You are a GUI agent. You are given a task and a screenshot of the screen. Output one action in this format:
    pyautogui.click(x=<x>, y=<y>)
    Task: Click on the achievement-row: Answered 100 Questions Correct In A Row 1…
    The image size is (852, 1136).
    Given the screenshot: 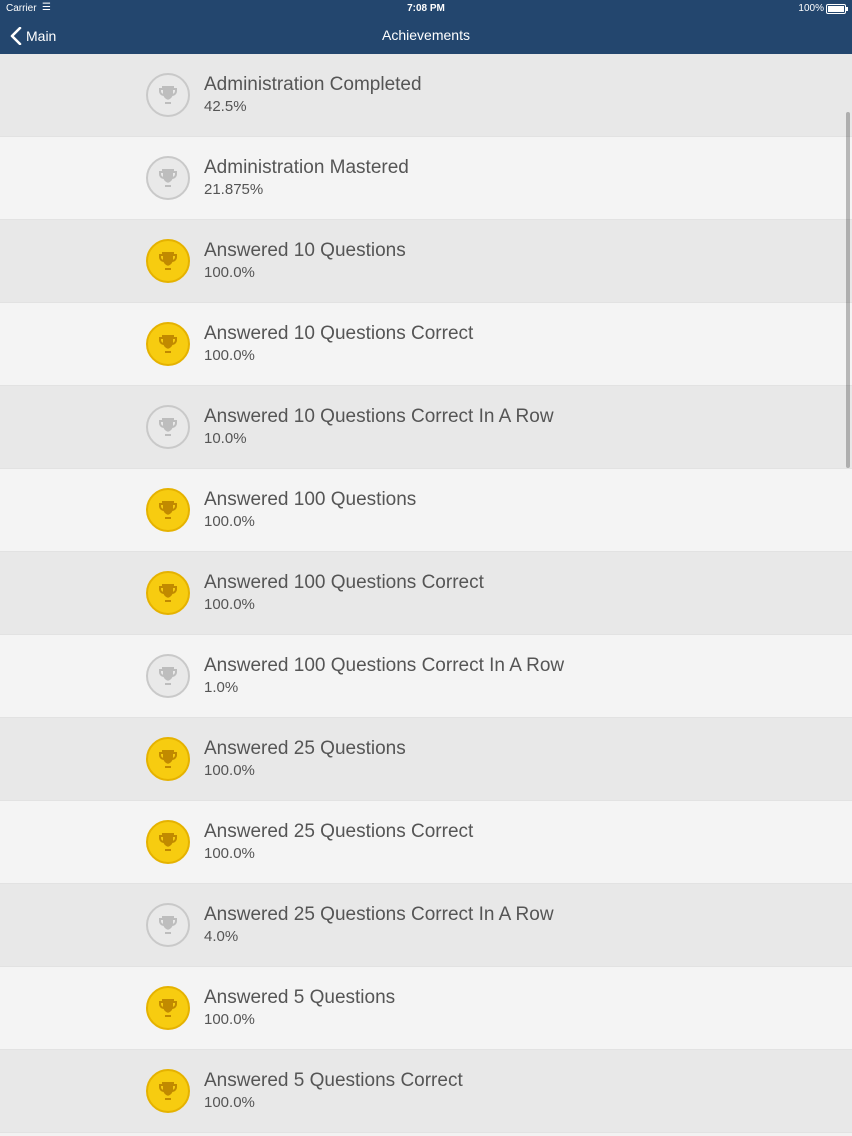 What is the action you would take?
    pyautogui.click(x=426, y=676)
    